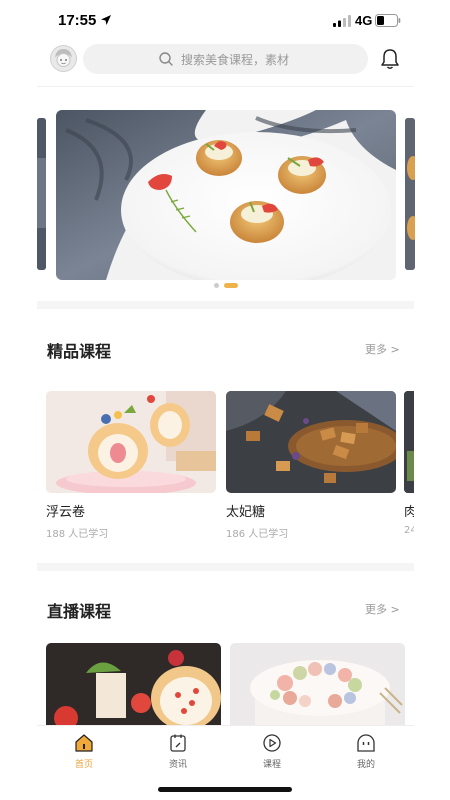 Image resolution: width=450 pixels, height=800 pixels. I want to click on course-title: 肉, so click(409, 510).